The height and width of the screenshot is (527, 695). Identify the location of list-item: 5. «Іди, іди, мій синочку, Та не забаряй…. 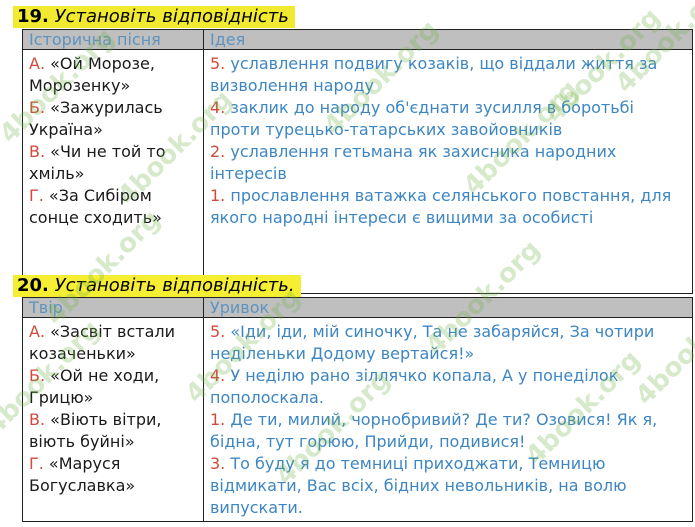
(432, 342).